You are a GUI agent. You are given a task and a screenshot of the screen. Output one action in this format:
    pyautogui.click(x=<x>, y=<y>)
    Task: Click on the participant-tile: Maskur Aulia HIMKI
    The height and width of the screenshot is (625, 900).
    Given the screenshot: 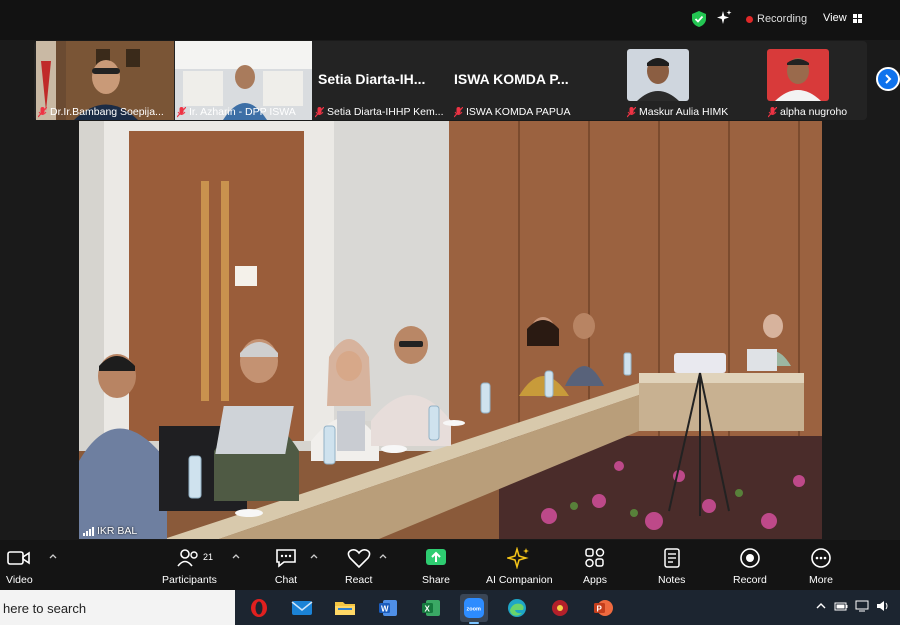 What is the action you would take?
    pyautogui.click(x=660, y=80)
    